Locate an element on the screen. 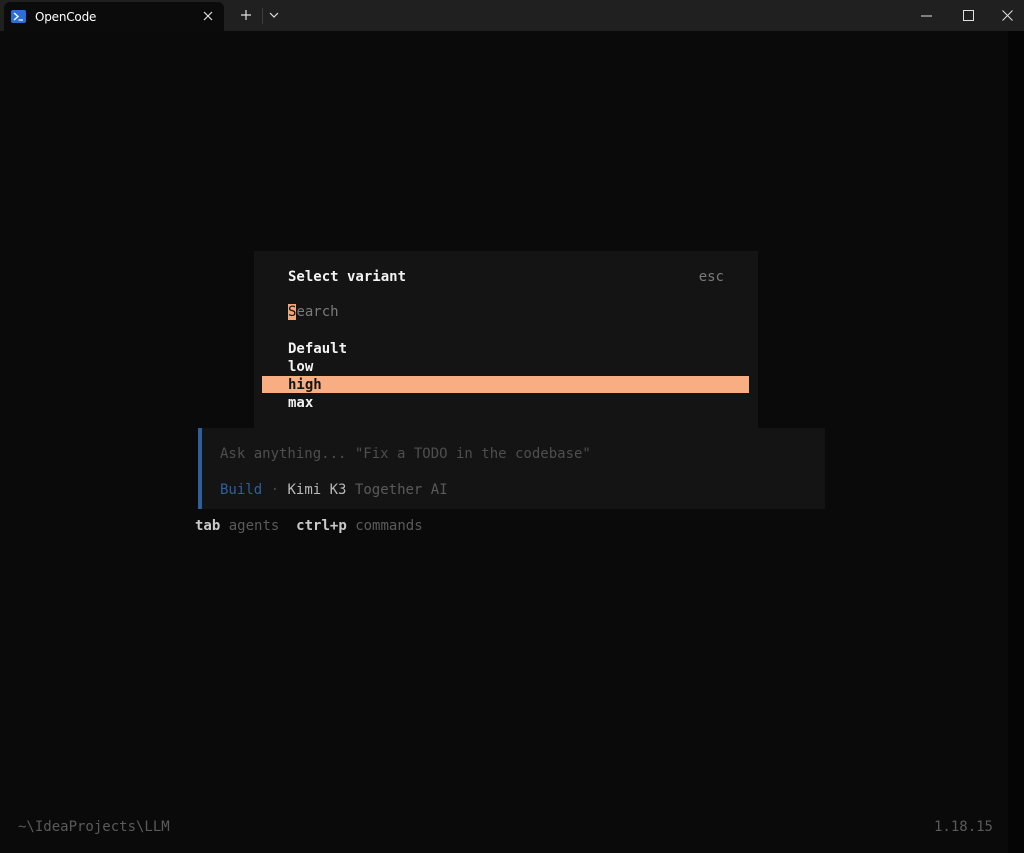 Image resolution: width=1024 pixels, height=853 pixels. option-max: max is located at coordinates (300, 403).